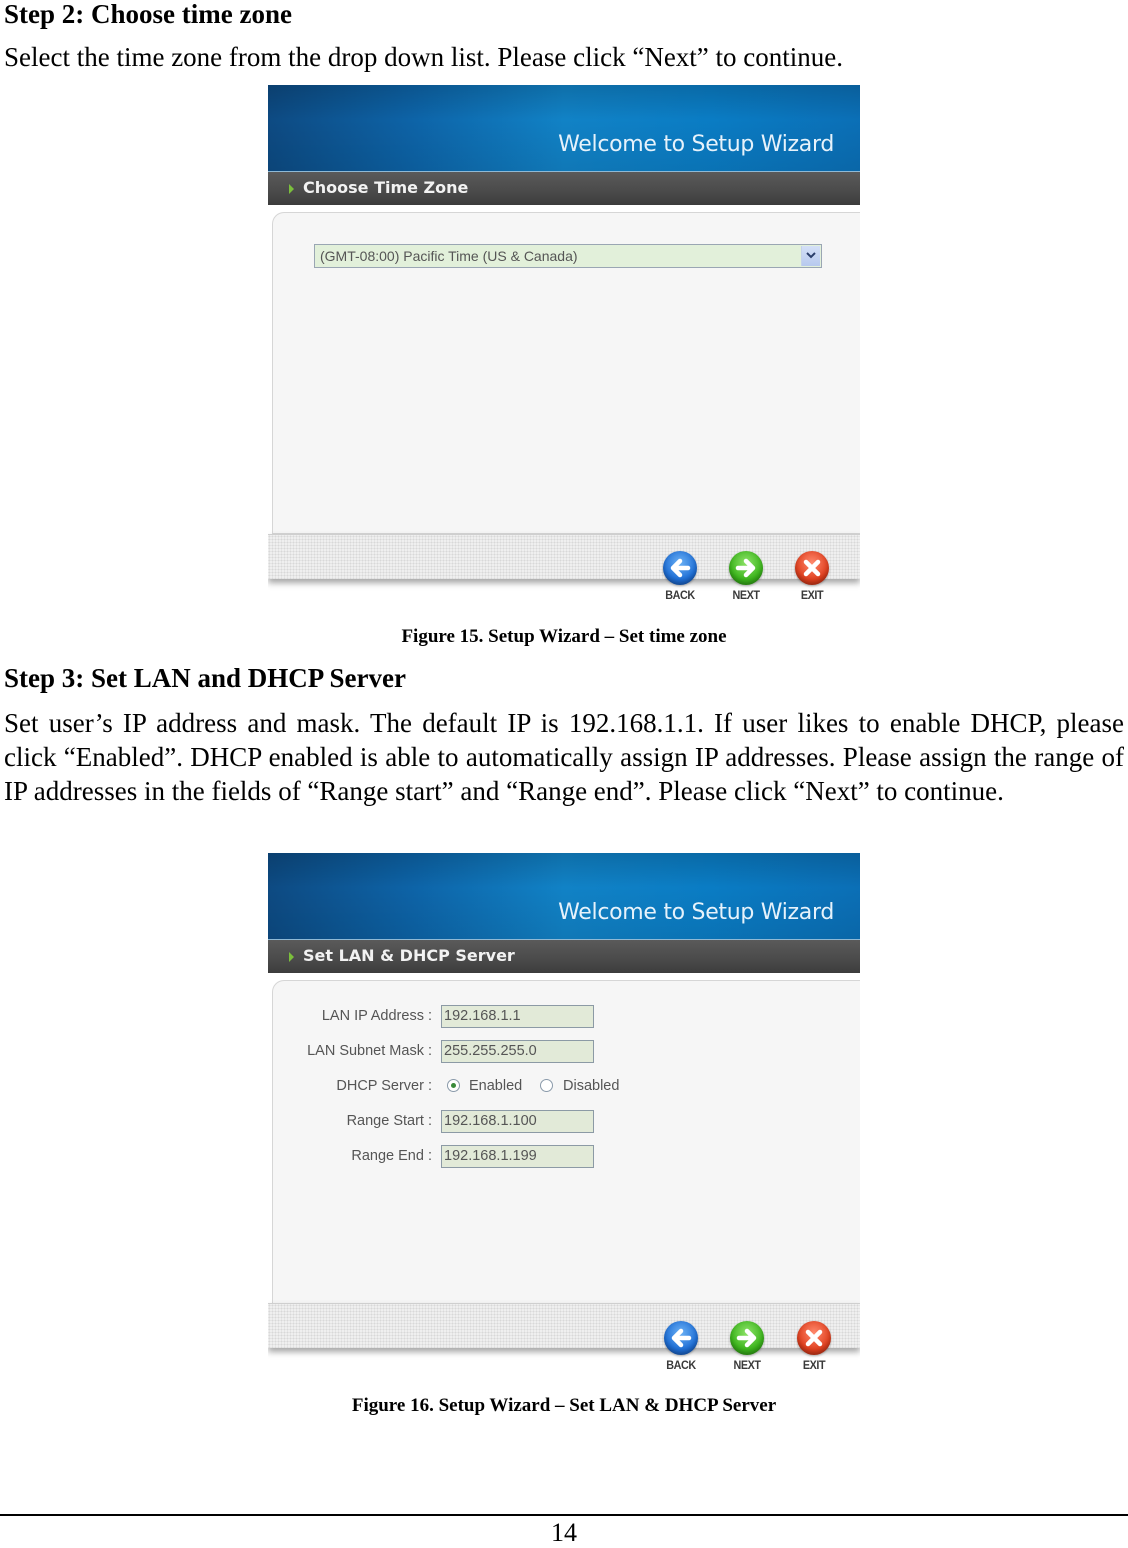 The height and width of the screenshot is (1548, 1128). Describe the element at coordinates (449, 256) in the screenshot. I see `timezone-select-value: (GMT-08:00) Pacific Time (US & Canada)` at that location.